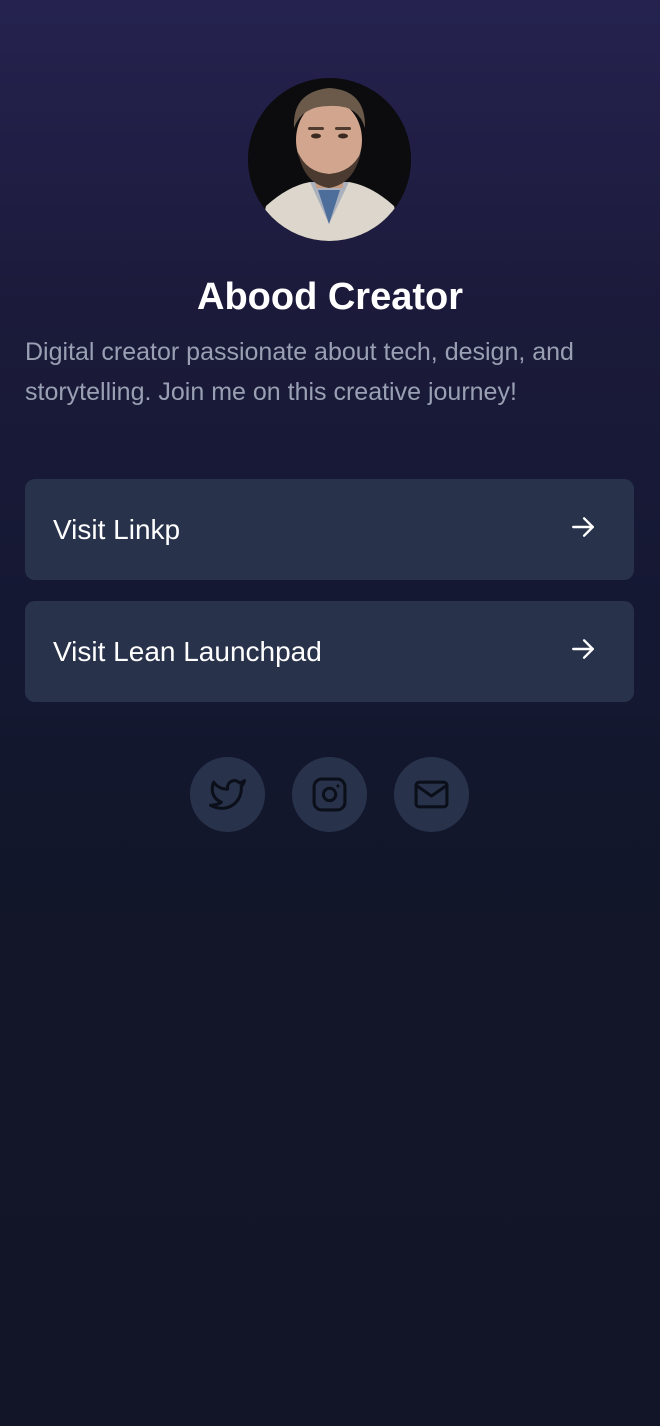  I want to click on link-button-label: Visit Linkp, so click(117, 529).